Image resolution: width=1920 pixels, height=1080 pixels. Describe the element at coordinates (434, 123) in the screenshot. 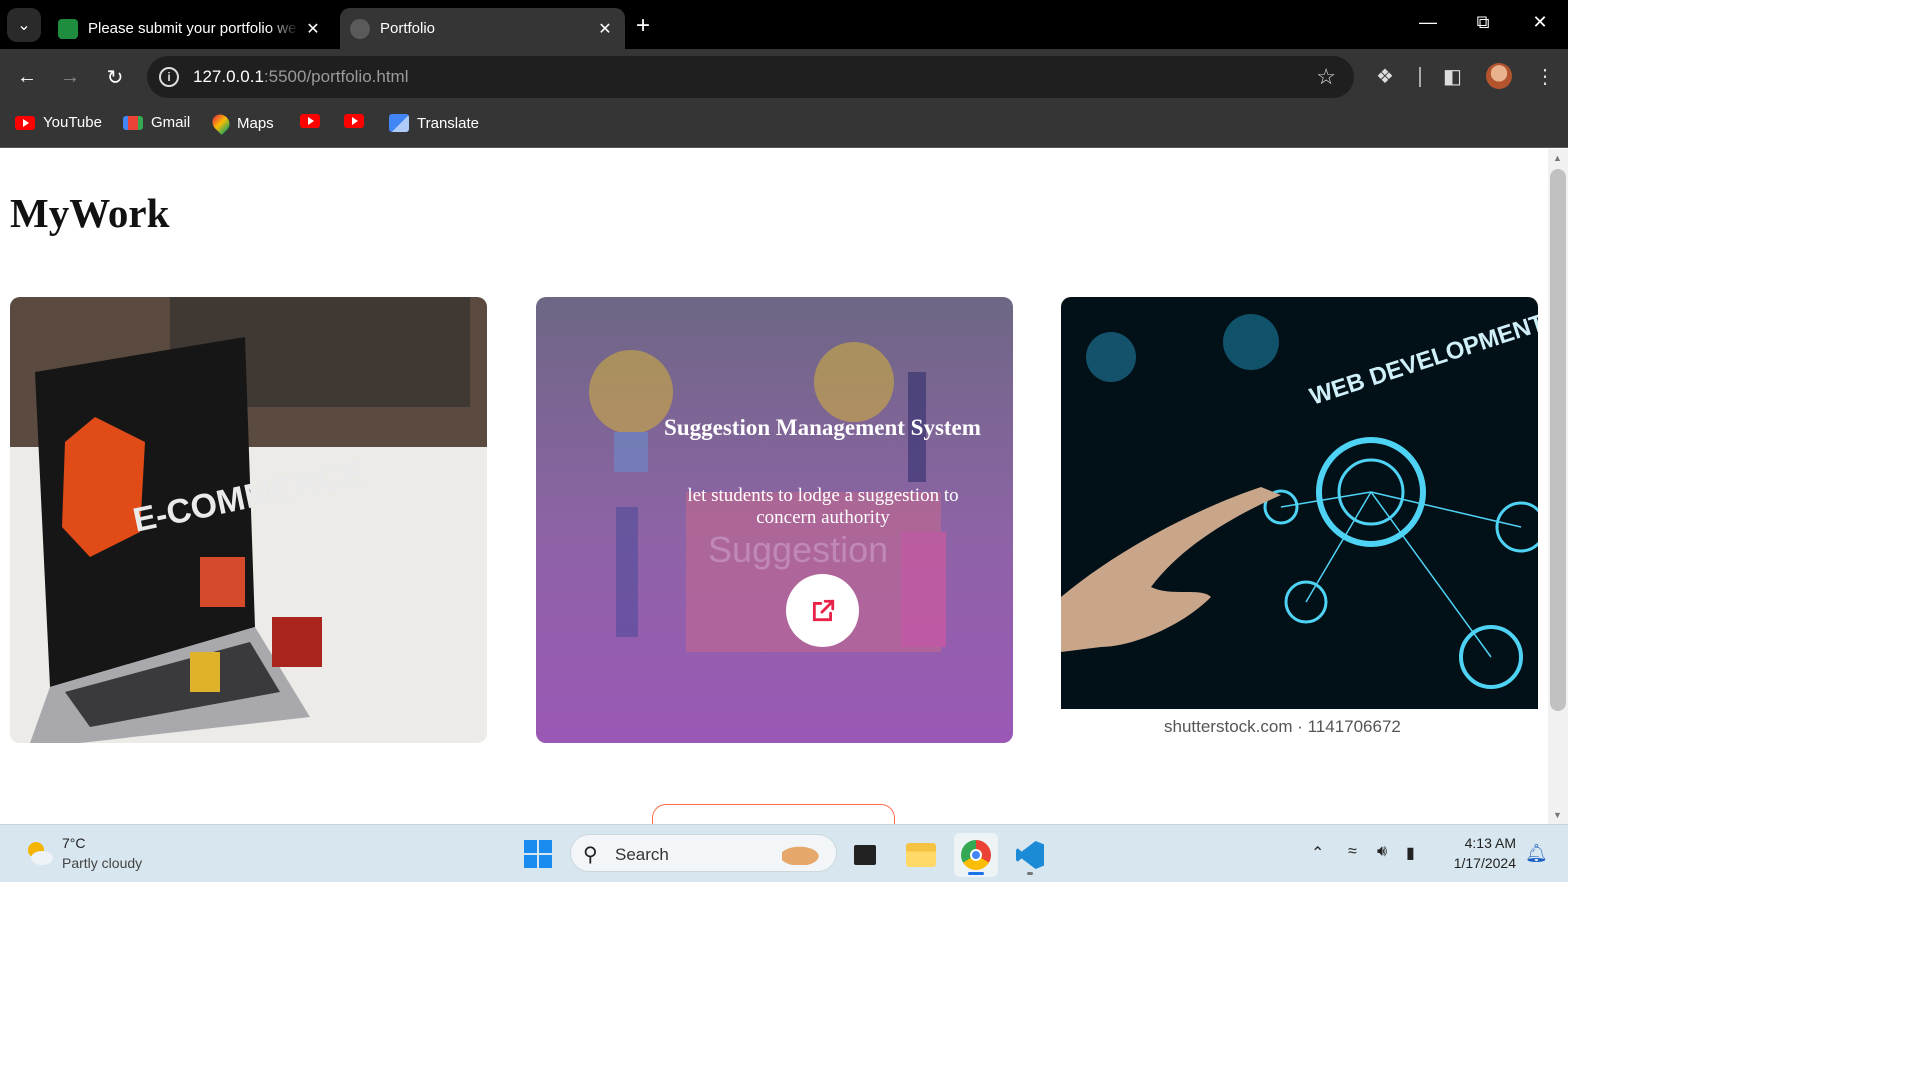

I see `bookmark-translate: Translate` at that location.